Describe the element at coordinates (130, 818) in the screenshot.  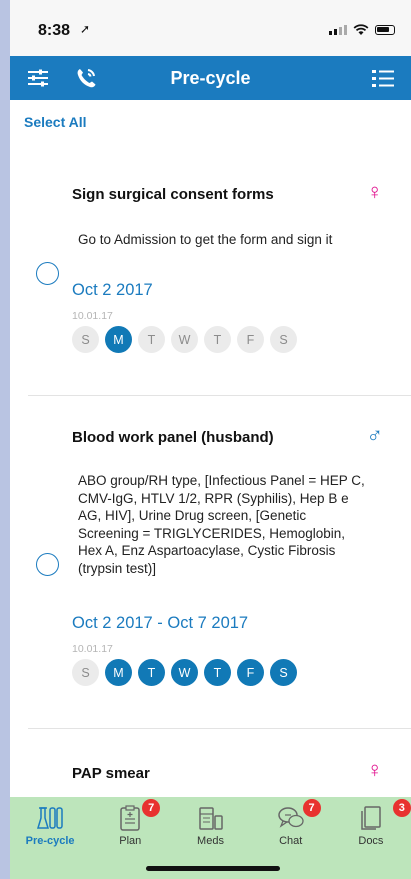
I see `clipboard-icon` at that location.